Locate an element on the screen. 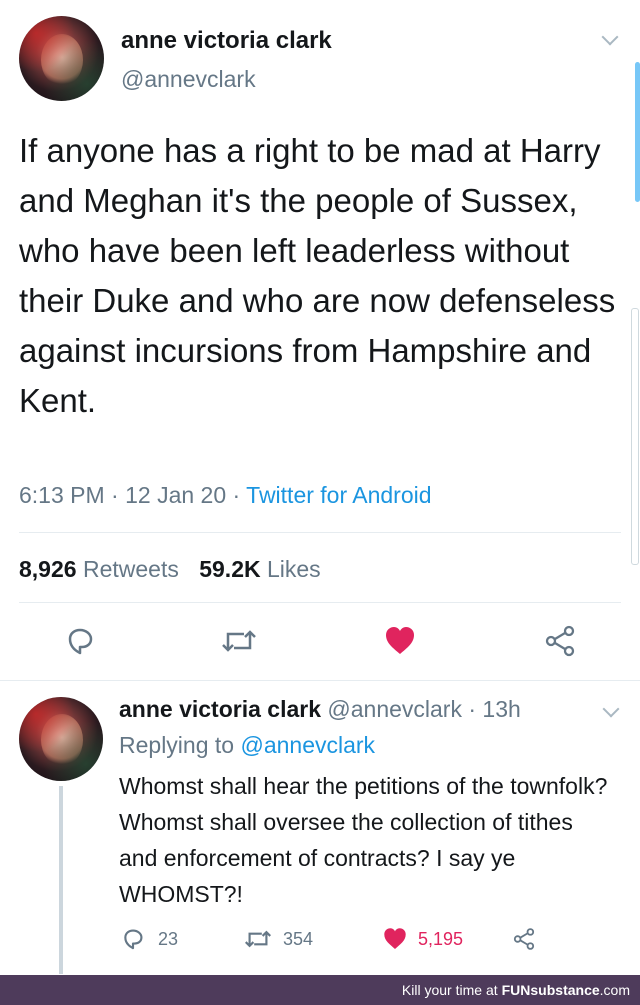  footer-text: Kill your time at is located at coordinates (449, 990).